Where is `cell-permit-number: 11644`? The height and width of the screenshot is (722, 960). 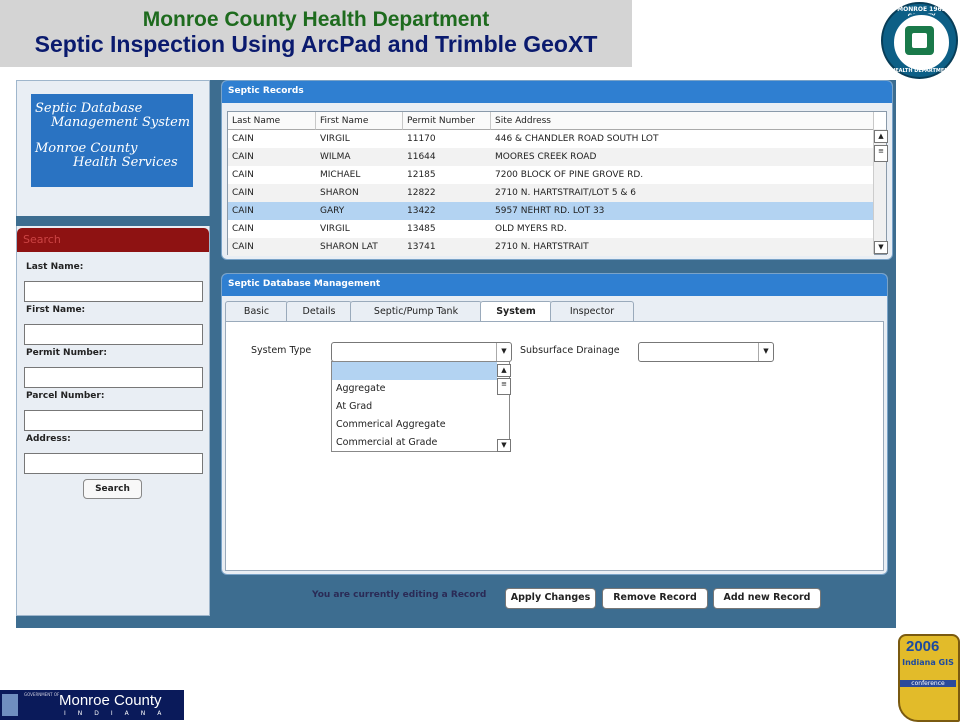 cell-permit-number: 11644 is located at coordinates (421, 157).